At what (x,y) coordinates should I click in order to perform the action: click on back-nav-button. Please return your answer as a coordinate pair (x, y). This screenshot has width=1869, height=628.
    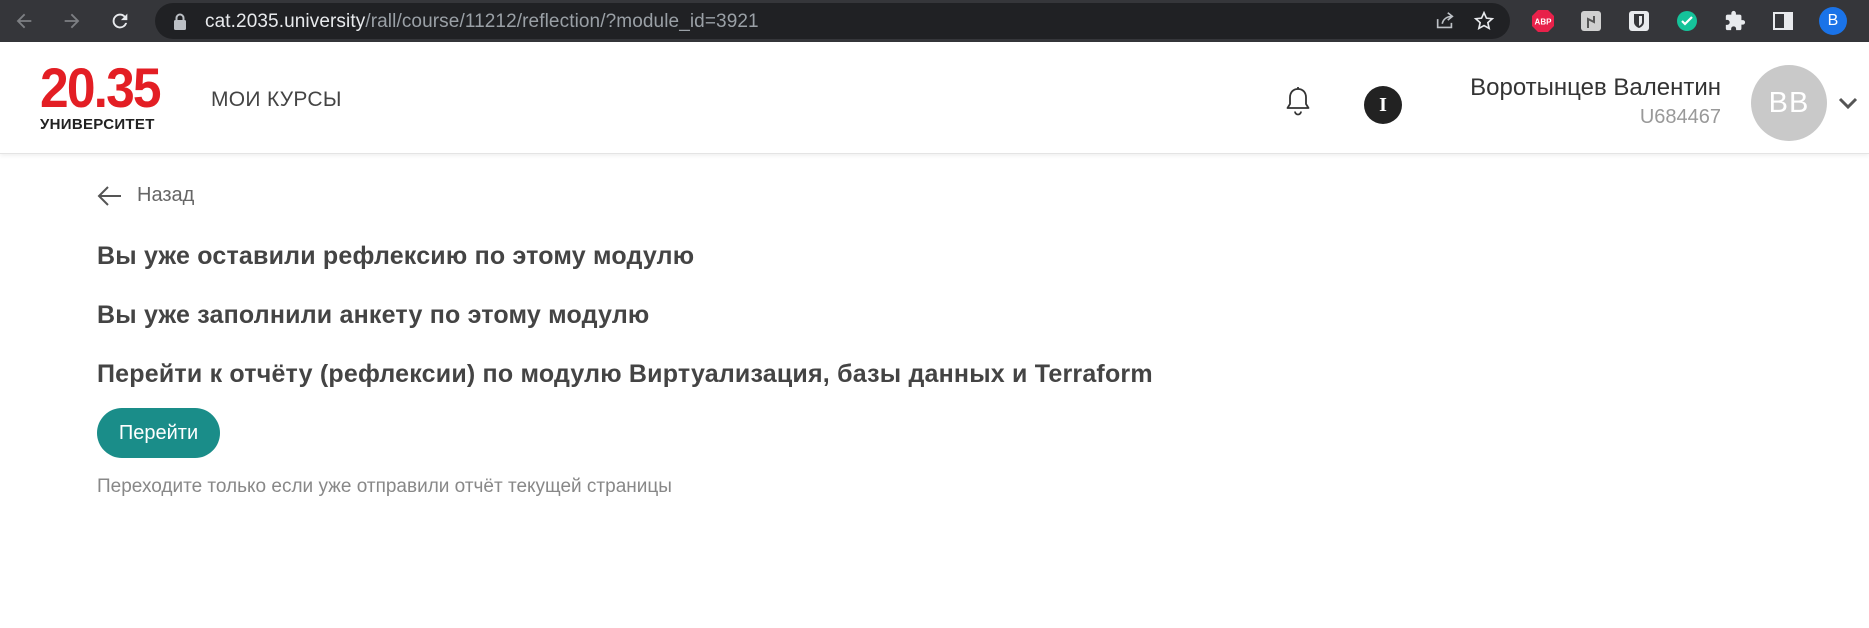
    Looking at the image, I should click on (24, 21).